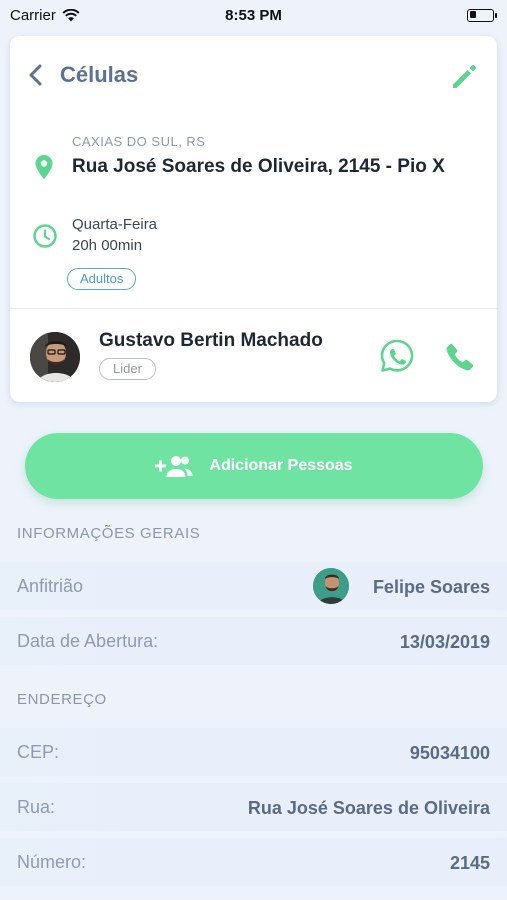 The height and width of the screenshot is (900, 507). What do you see at coordinates (139, 141) in the screenshot?
I see `city-label: CAXIAS DO SUL, RS` at bounding box center [139, 141].